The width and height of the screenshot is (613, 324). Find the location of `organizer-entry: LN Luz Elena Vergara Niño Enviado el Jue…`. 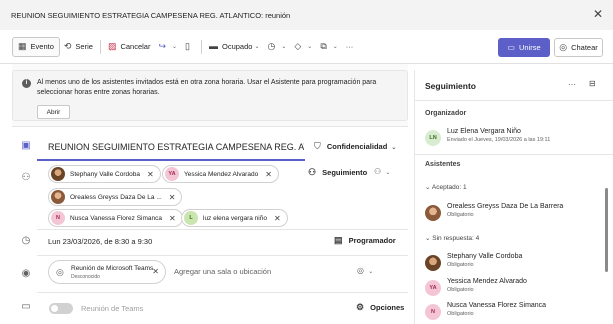

organizer-entry: LN Luz Elena Vergara Niño Enviado el Jue… is located at coordinates (512, 140).